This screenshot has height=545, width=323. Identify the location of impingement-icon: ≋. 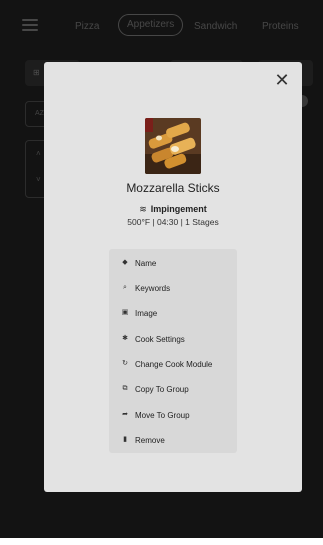
(143, 209).